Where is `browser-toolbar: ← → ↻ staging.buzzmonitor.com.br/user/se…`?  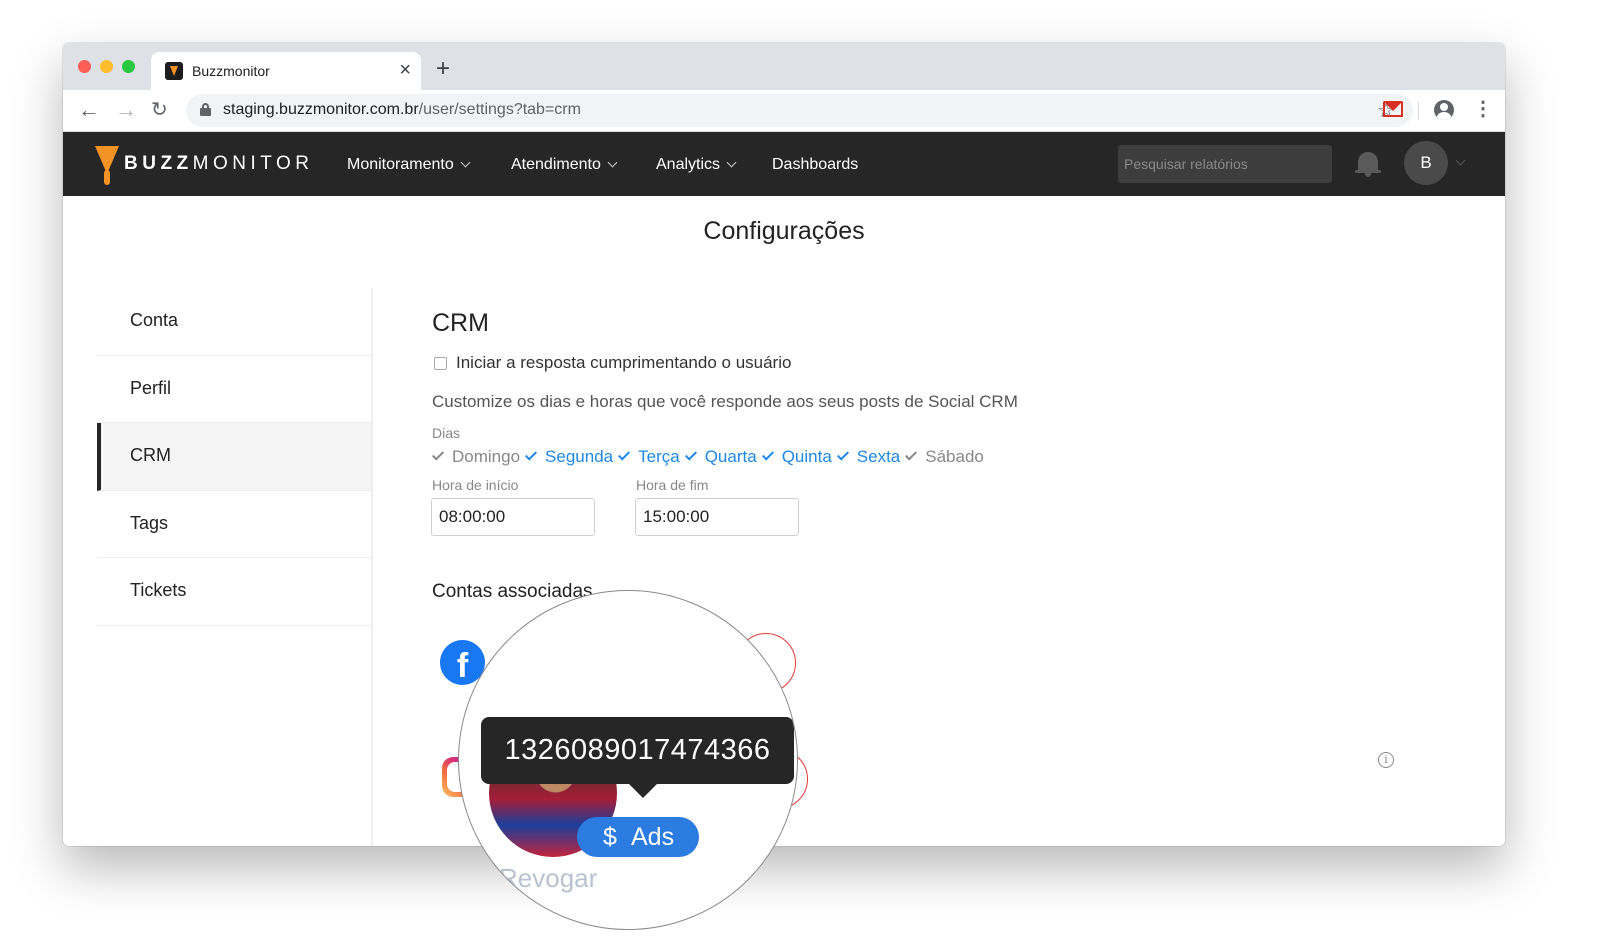
browser-toolbar: ← → ↻ staging.buzzmonitor.com.br/user/se… is located at coordinates (784, 111).